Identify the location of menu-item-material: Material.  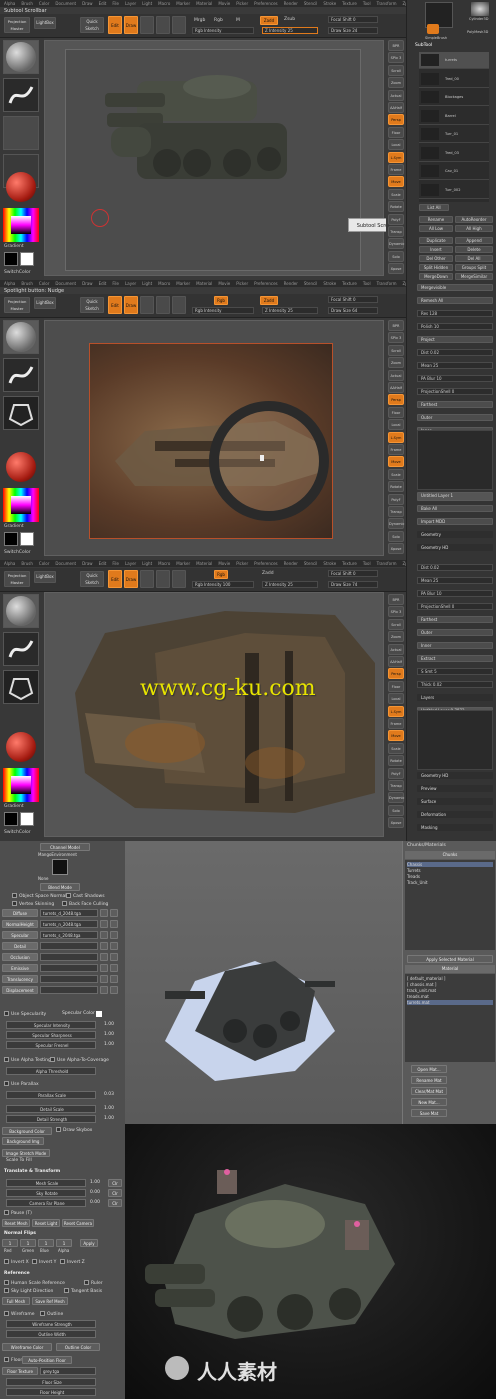
(204, 283).